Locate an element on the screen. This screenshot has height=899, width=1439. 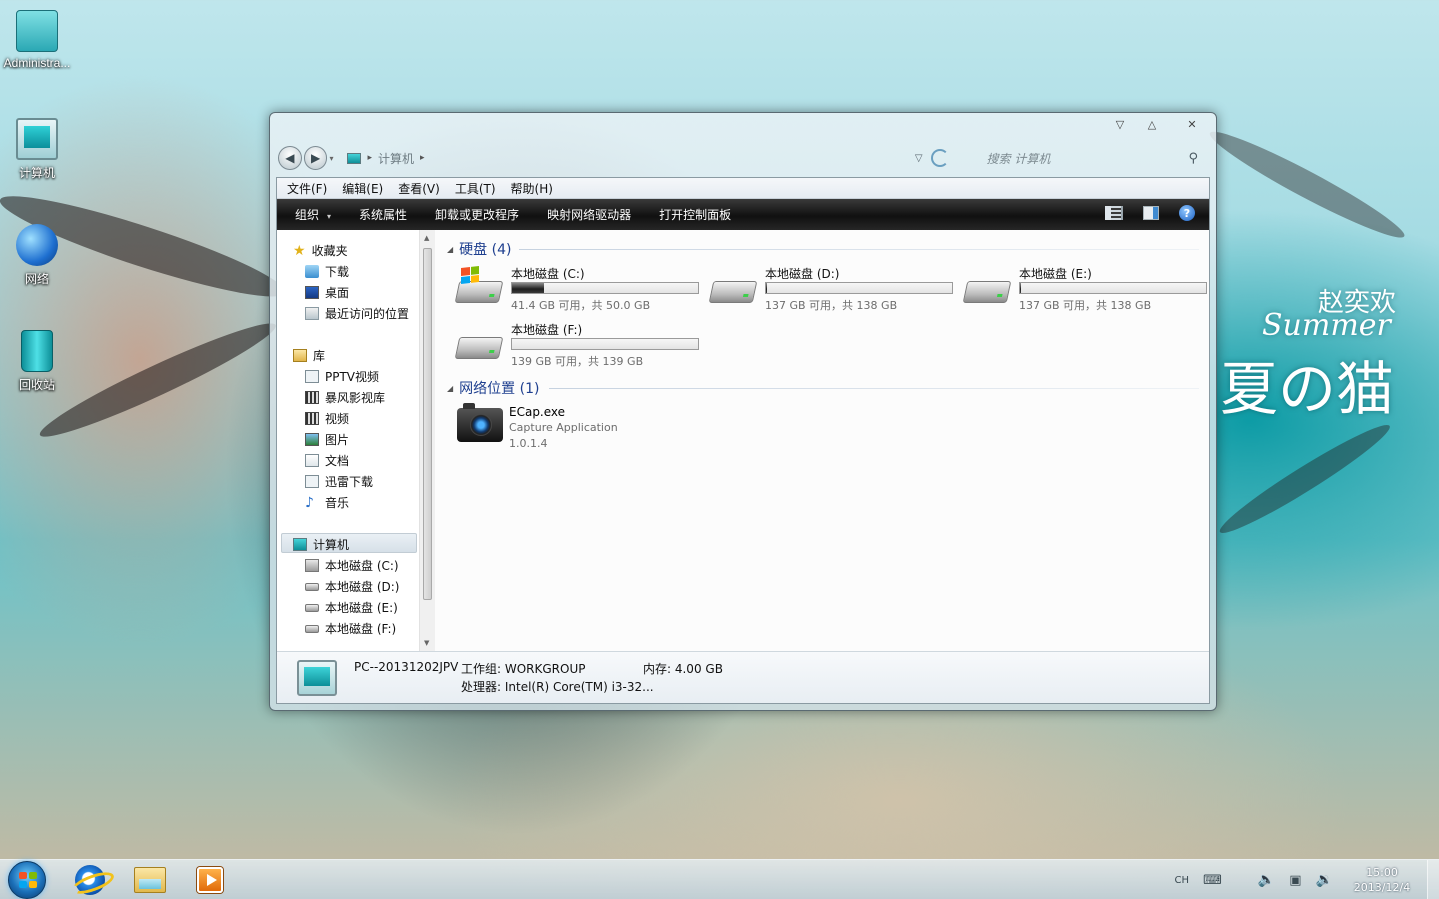
nav-libraries: 库 is located at coordinates (309, 355).